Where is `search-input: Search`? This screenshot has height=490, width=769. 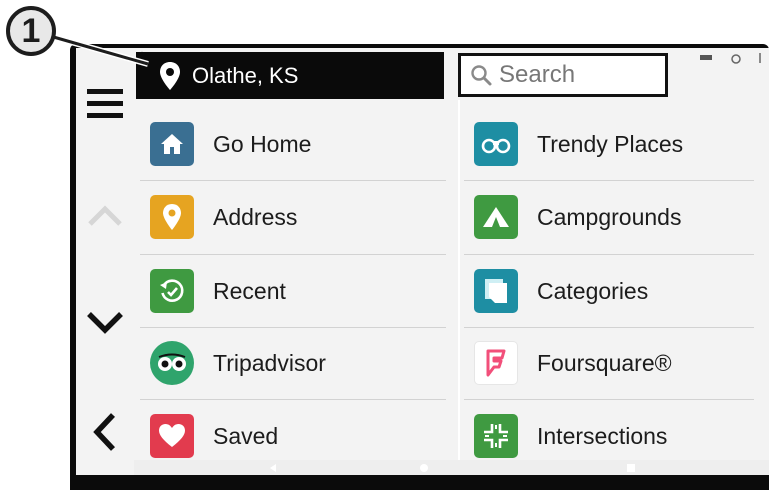 search-input: Search is located at coordinates (563, 75).